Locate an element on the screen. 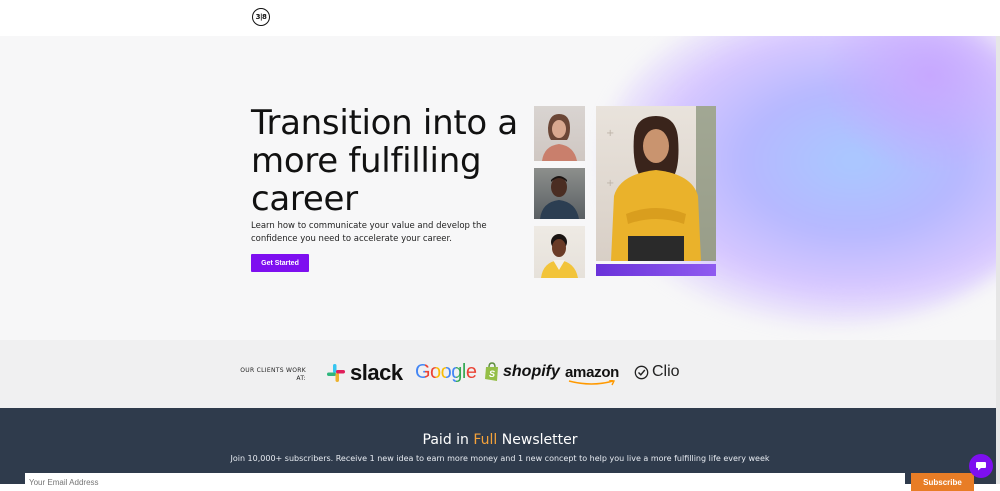 This screenshot has width=1000, height=491. page-scrollbar is located at coordinates (998, 260).